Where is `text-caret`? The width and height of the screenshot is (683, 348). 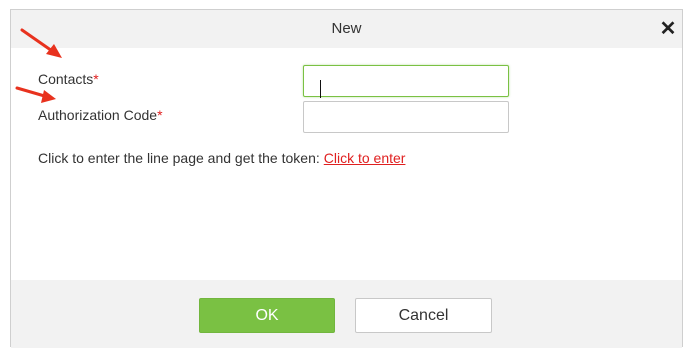
text-caret is located at coordinates (320, 89).